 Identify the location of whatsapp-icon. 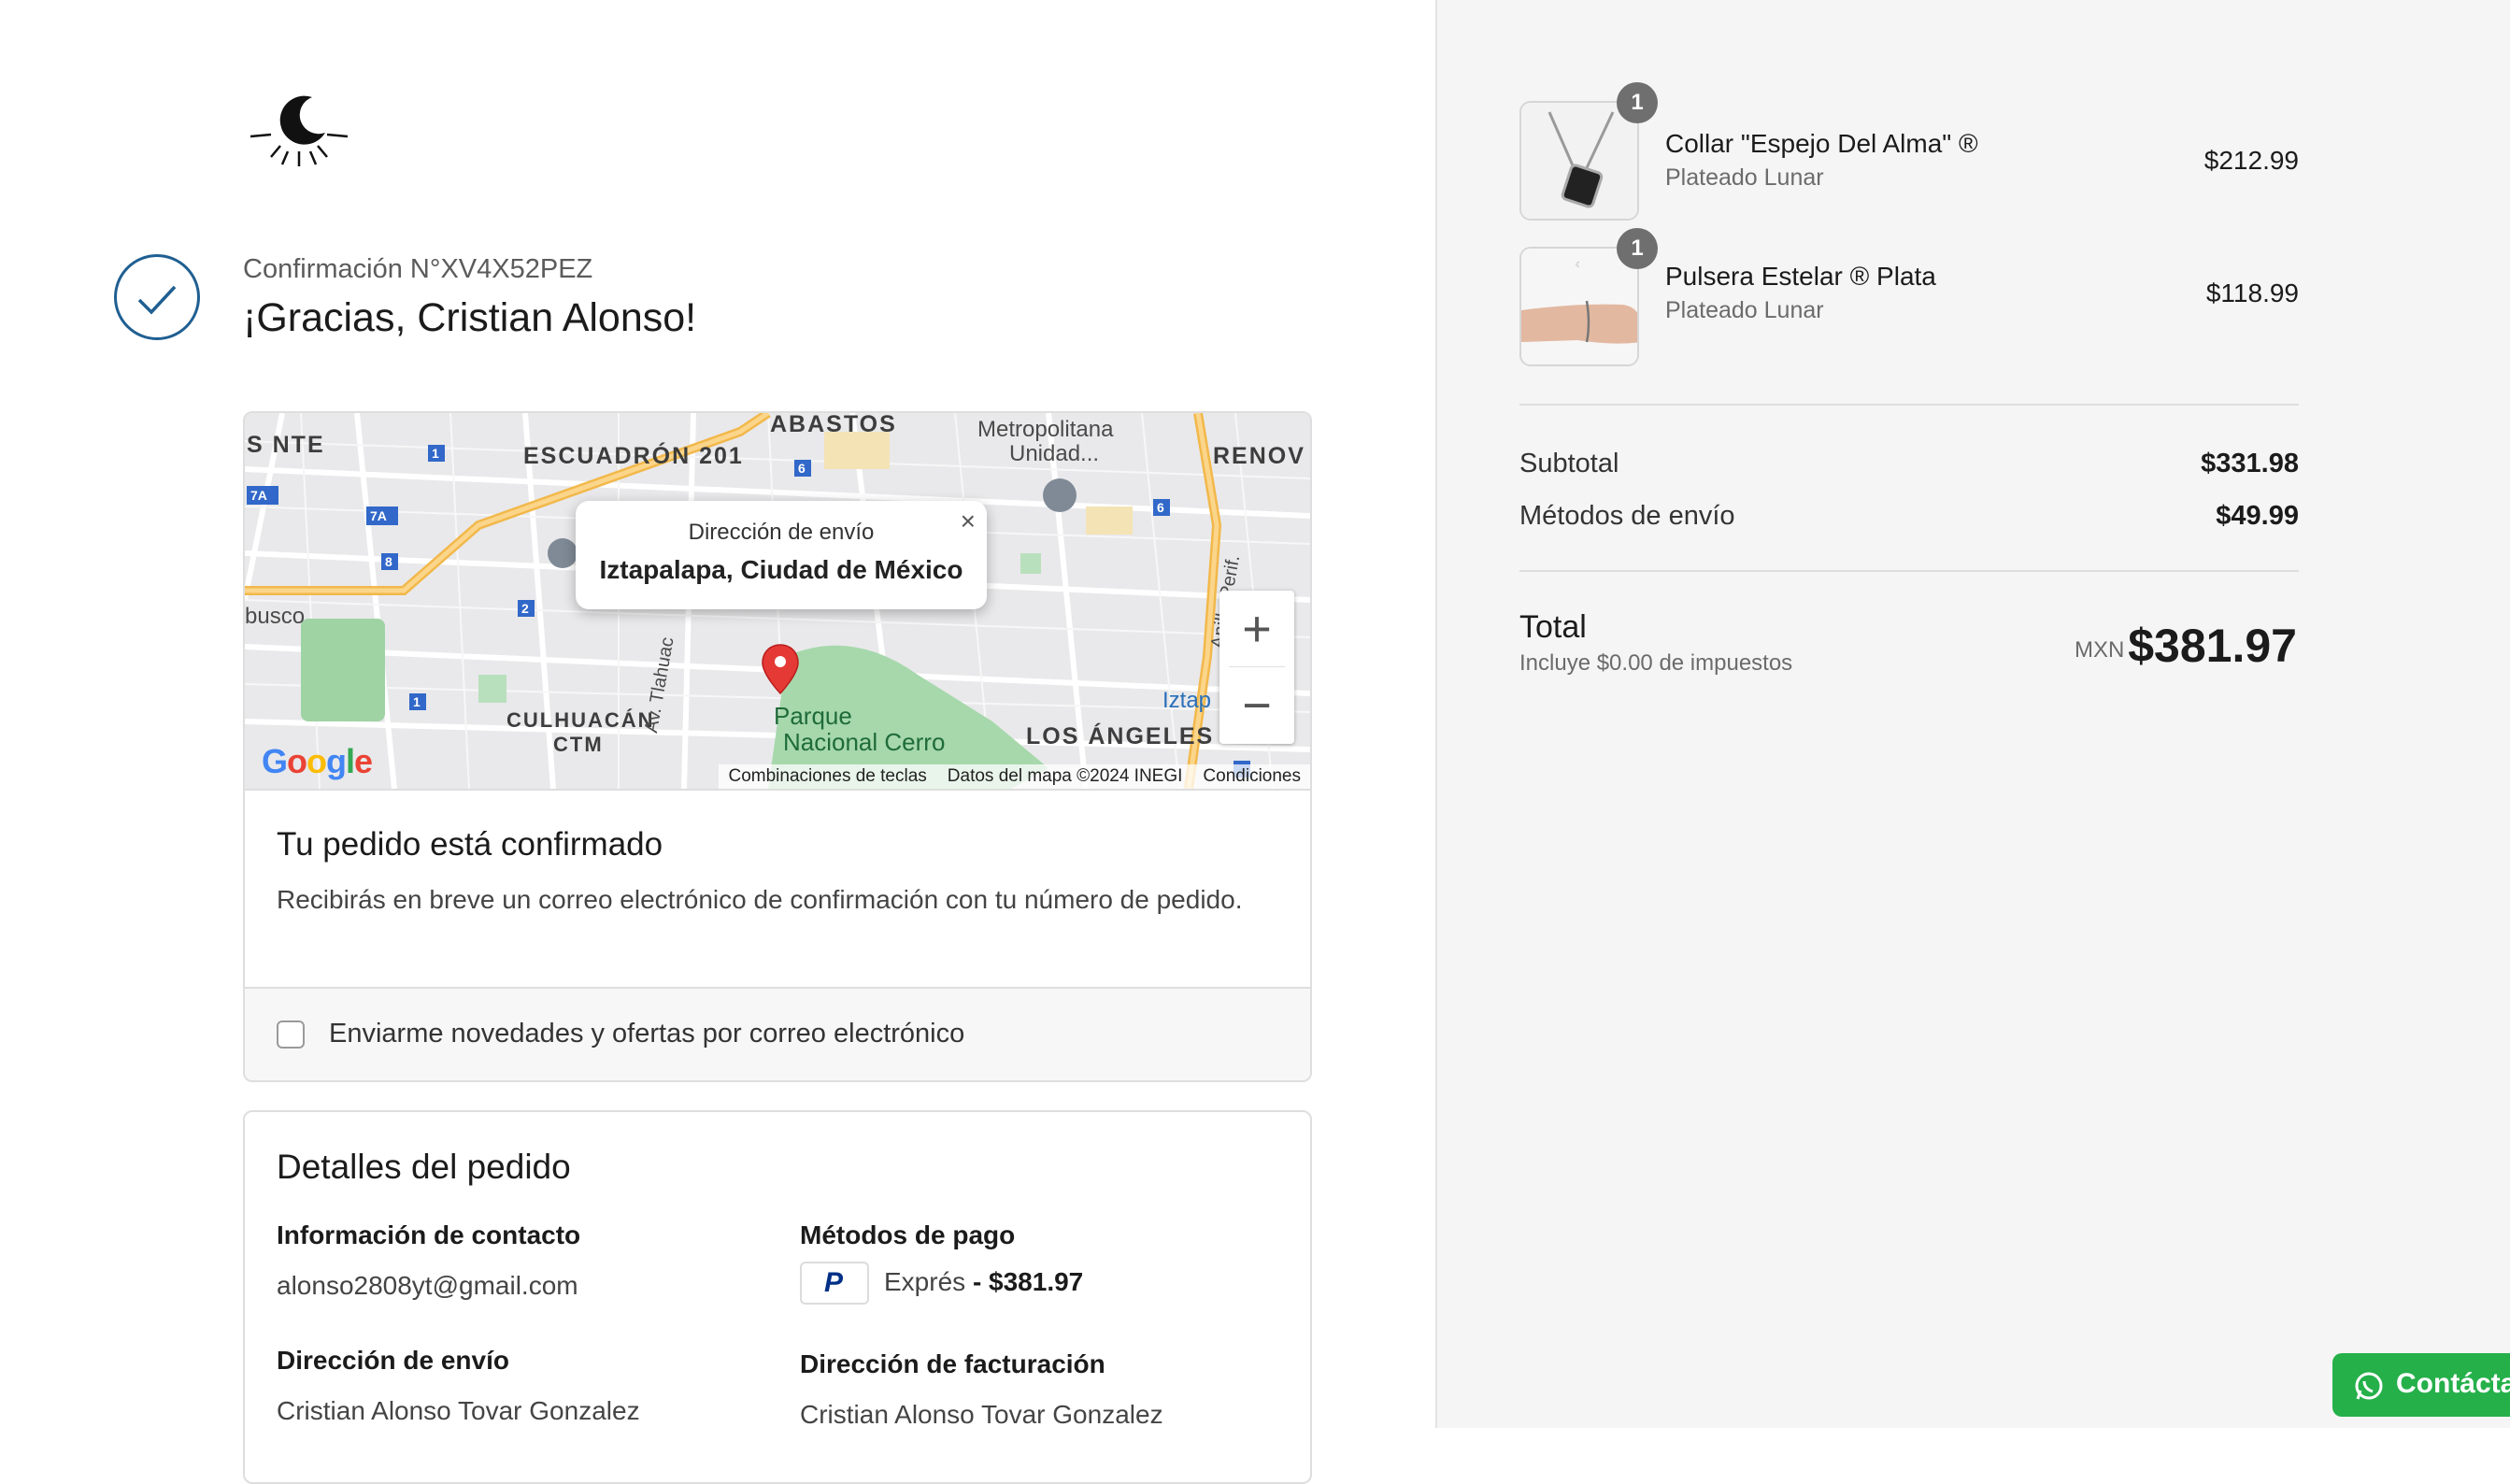
(2369, 1386).